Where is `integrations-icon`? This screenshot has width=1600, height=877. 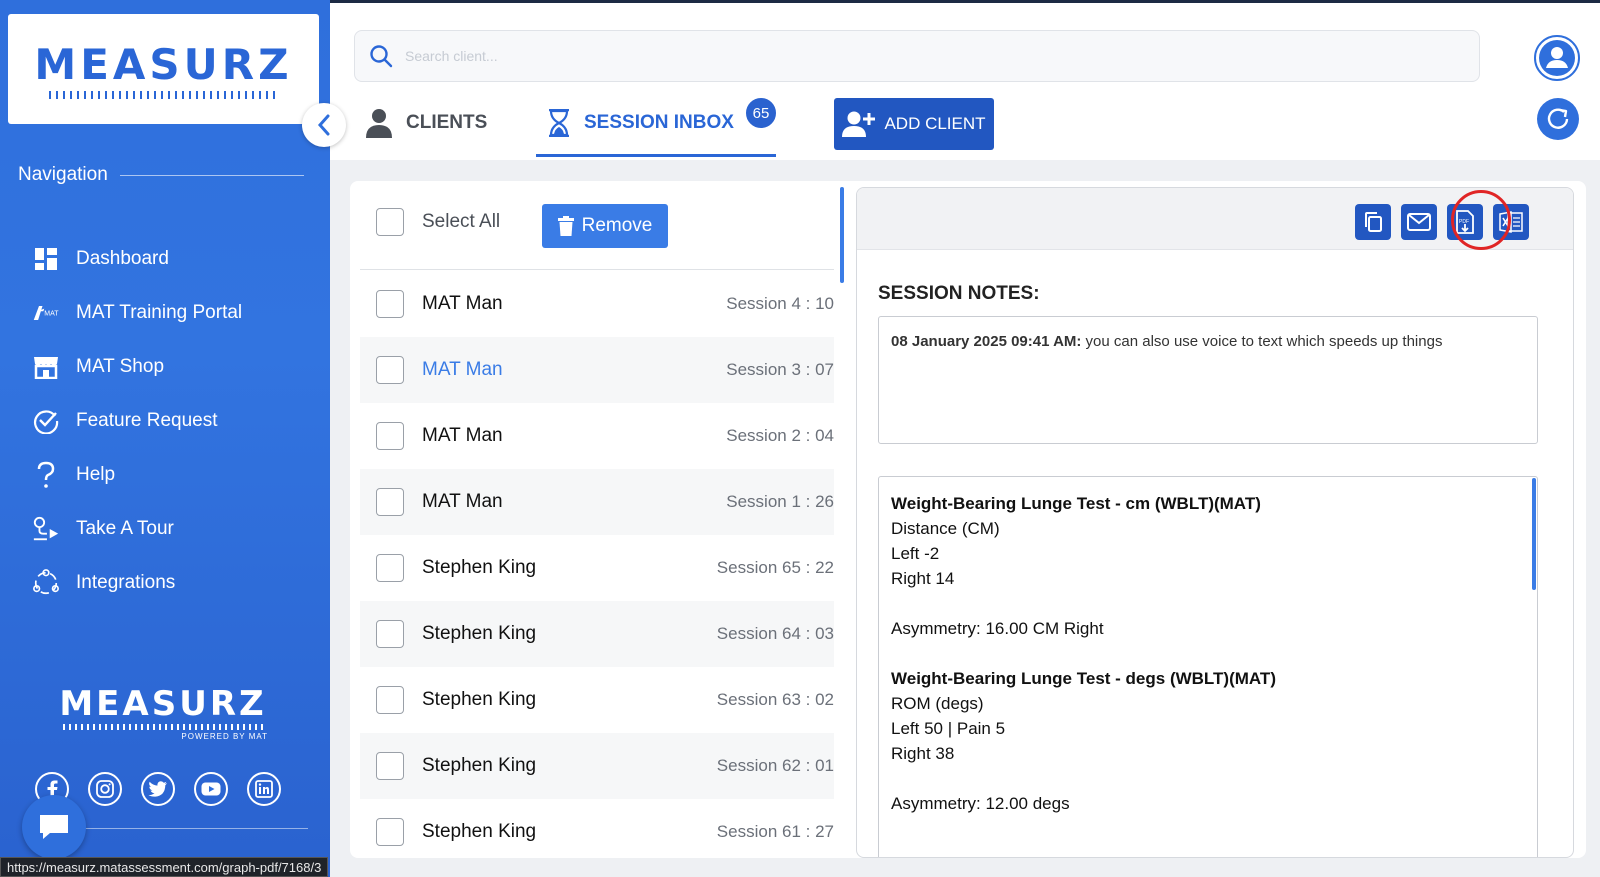 integrations-icon is located at coordinates (46, 583).